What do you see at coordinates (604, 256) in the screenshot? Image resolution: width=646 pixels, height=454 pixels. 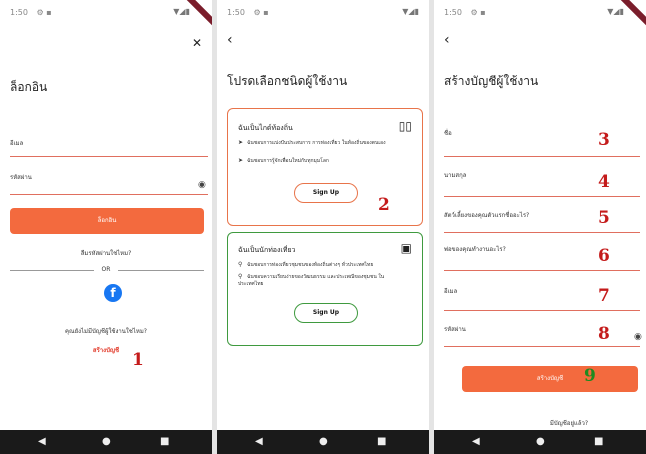 I see `annotation-number: 6` at bounding box center [604, 256].